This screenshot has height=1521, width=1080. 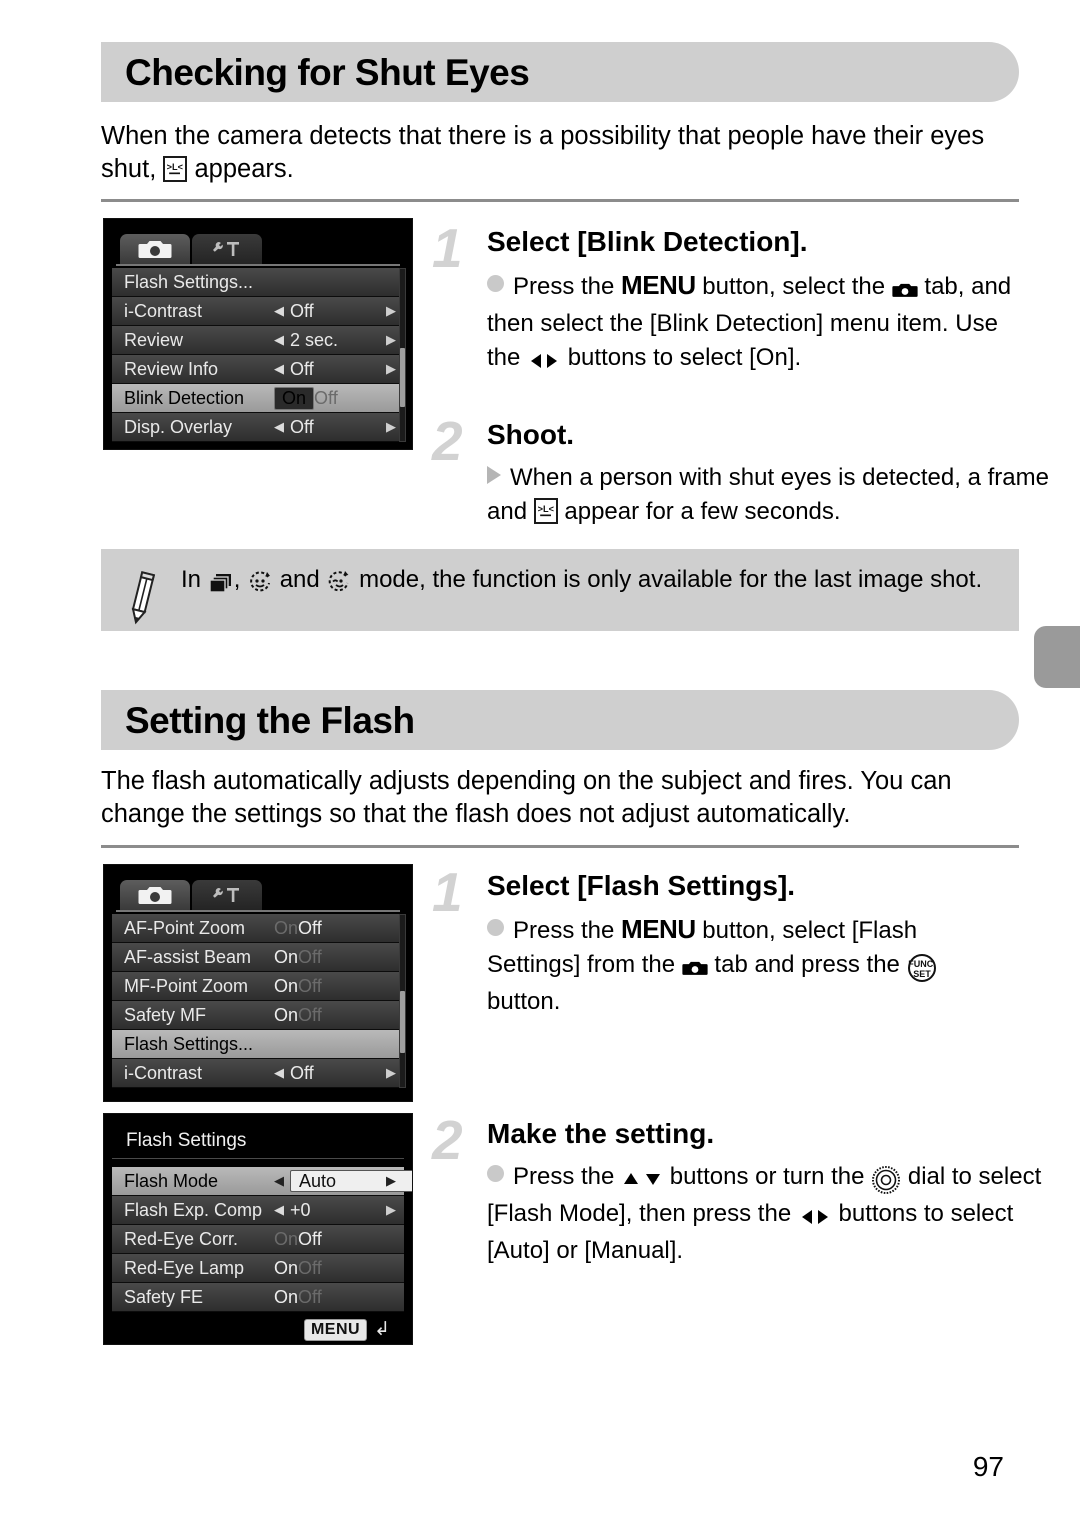 What do you see at coordinates (185, 927) in the screenshot?
I see `menu-row-label: AF-Point Zoom` at bounding box center [185, 927].